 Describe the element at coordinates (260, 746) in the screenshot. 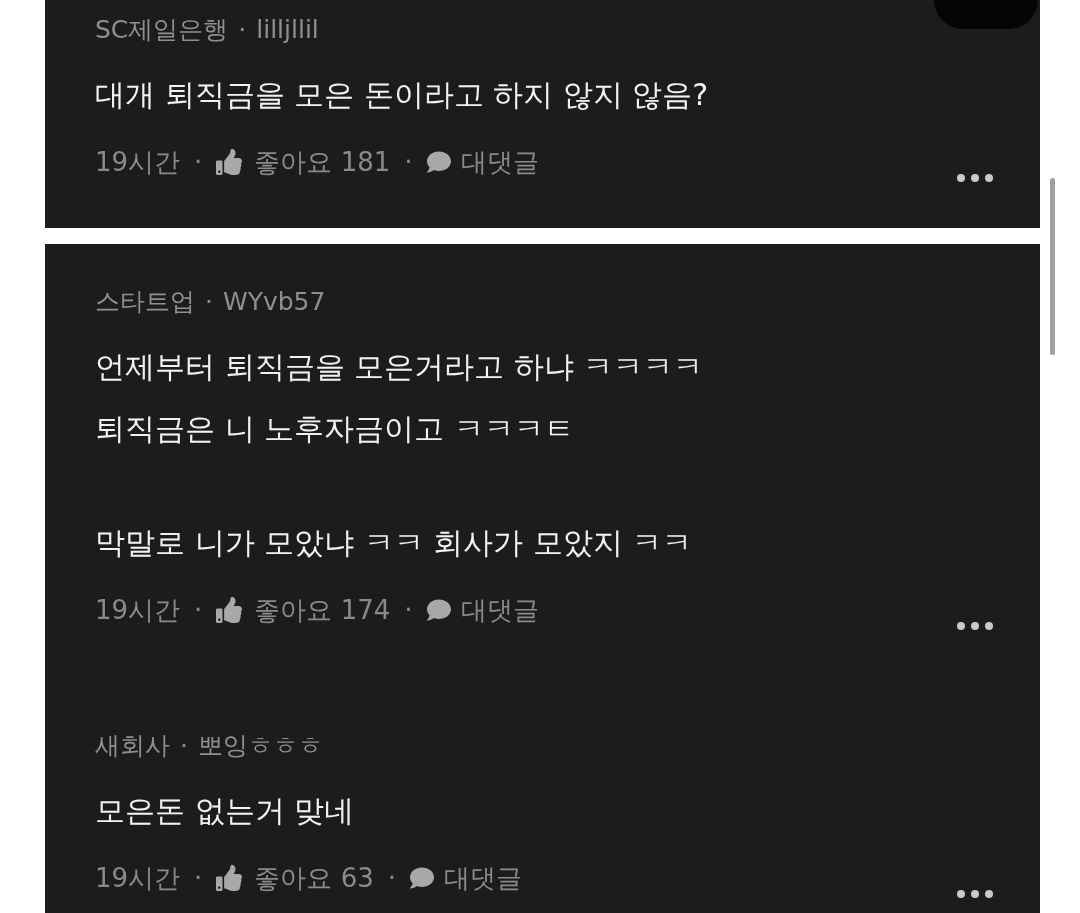

I see `nickname: 뽀잉ㅎㅎㅎ` at that location.